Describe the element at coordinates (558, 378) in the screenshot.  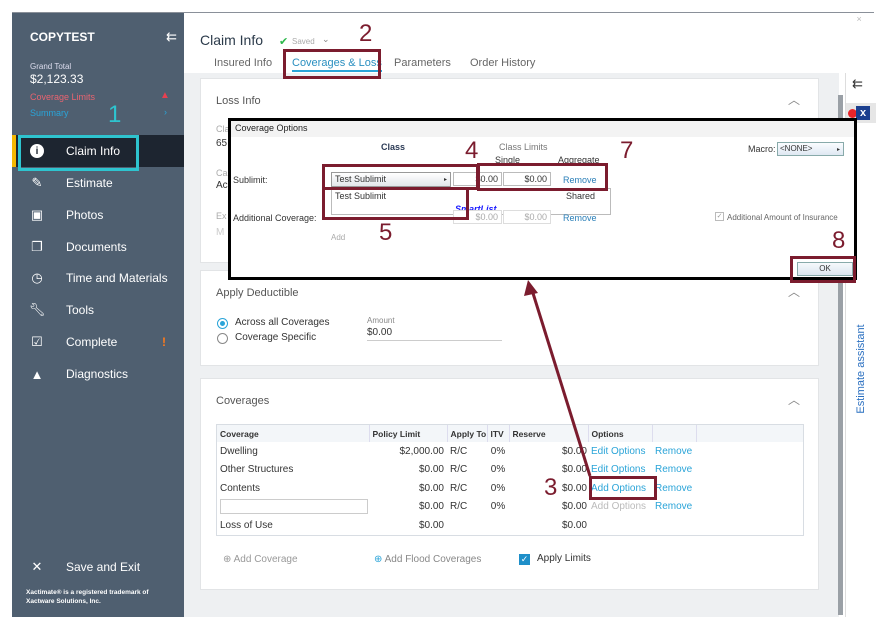
I see `annotation-arrow` at that location.